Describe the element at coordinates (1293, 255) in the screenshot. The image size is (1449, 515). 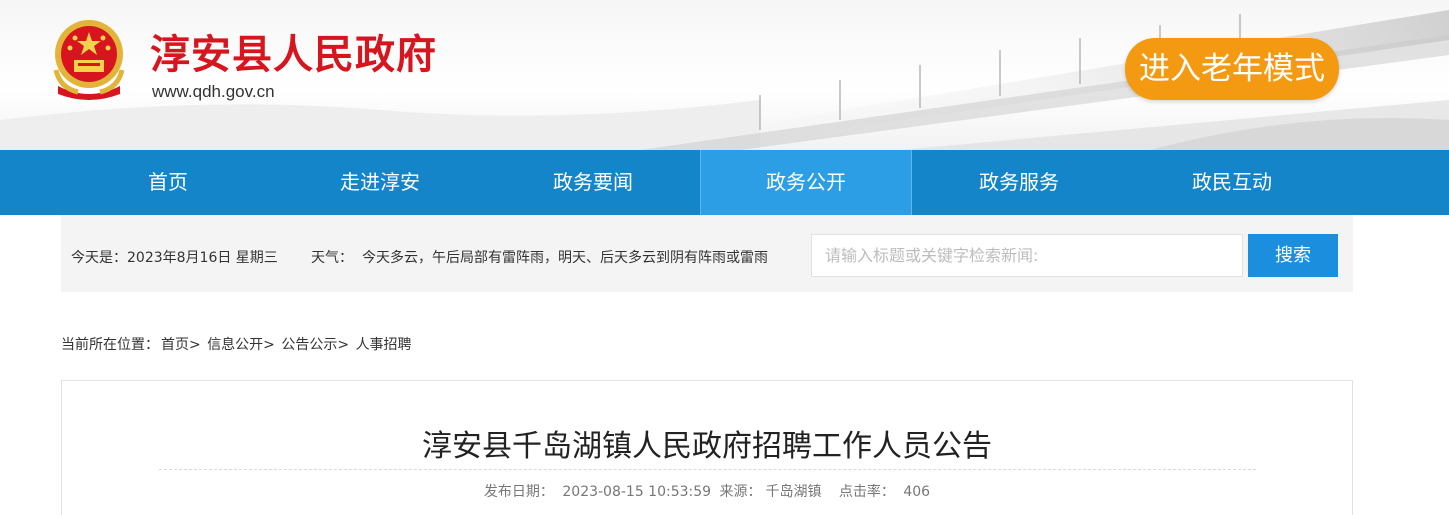
I see `search-button: 搜索` at that location.